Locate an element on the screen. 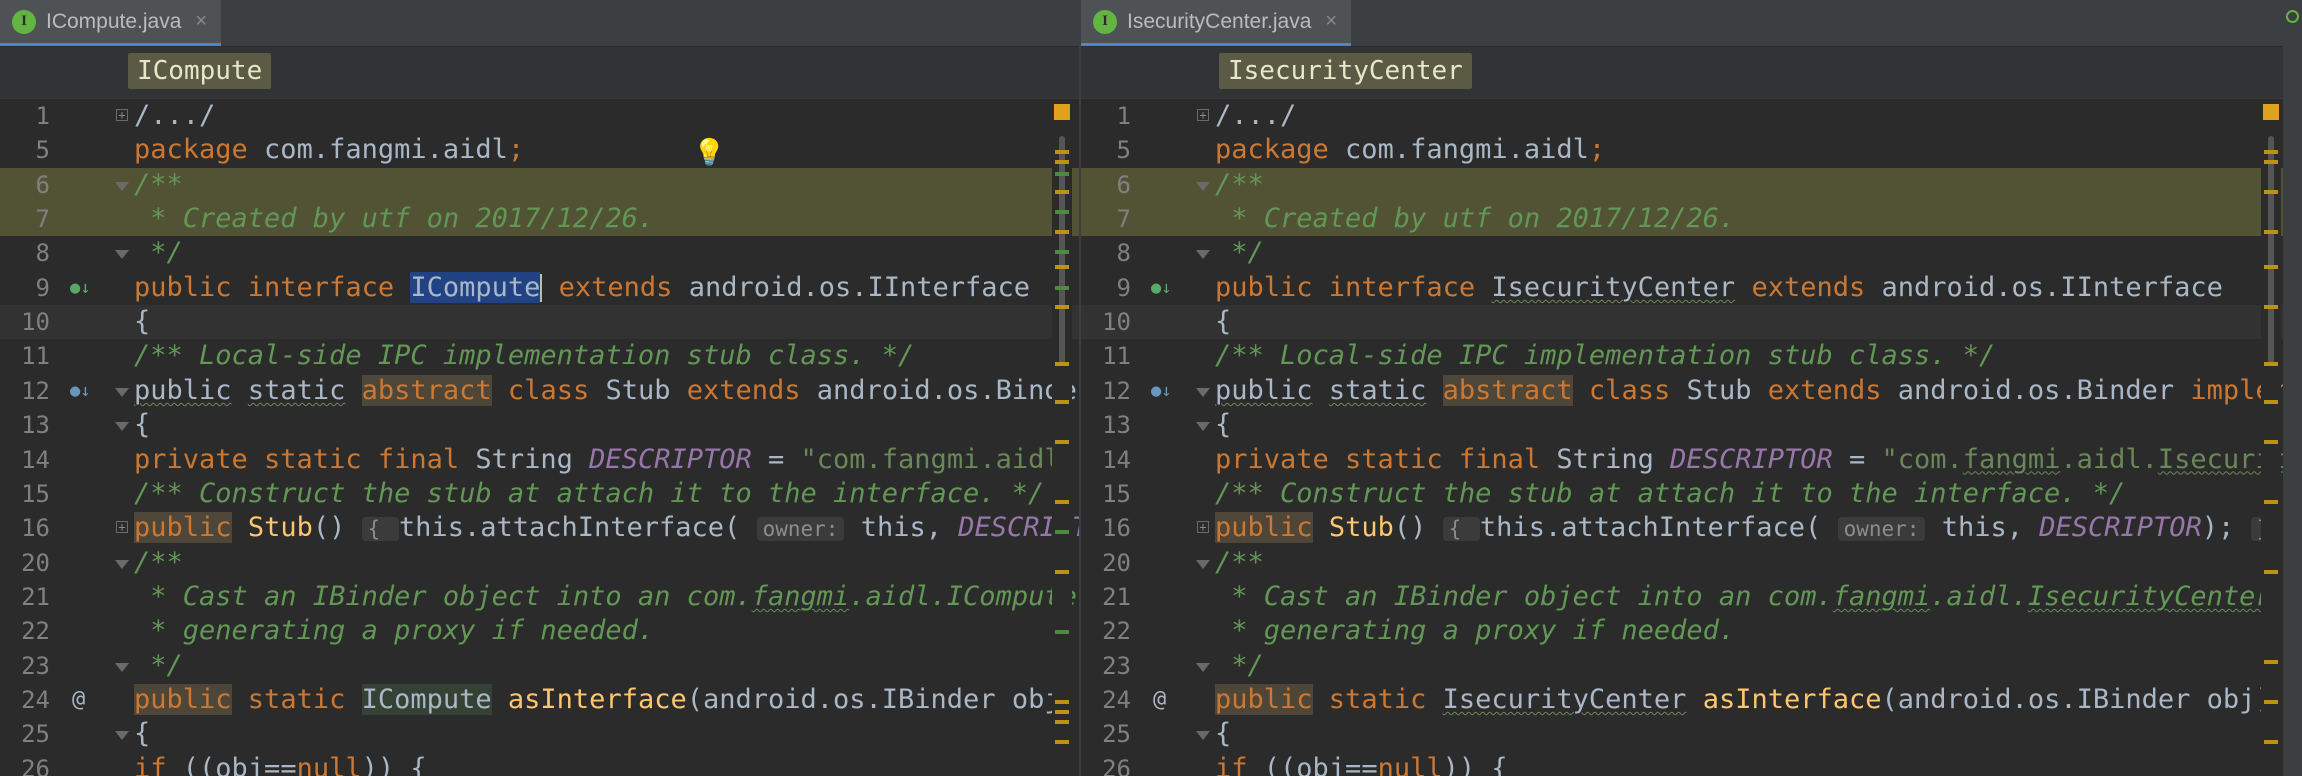  code-line: 26if ((obj==null)) { is located at coordinates (539, 764).